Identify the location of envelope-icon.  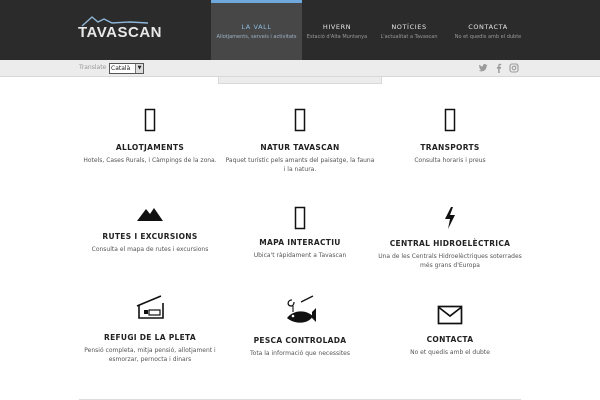
(450, 315).